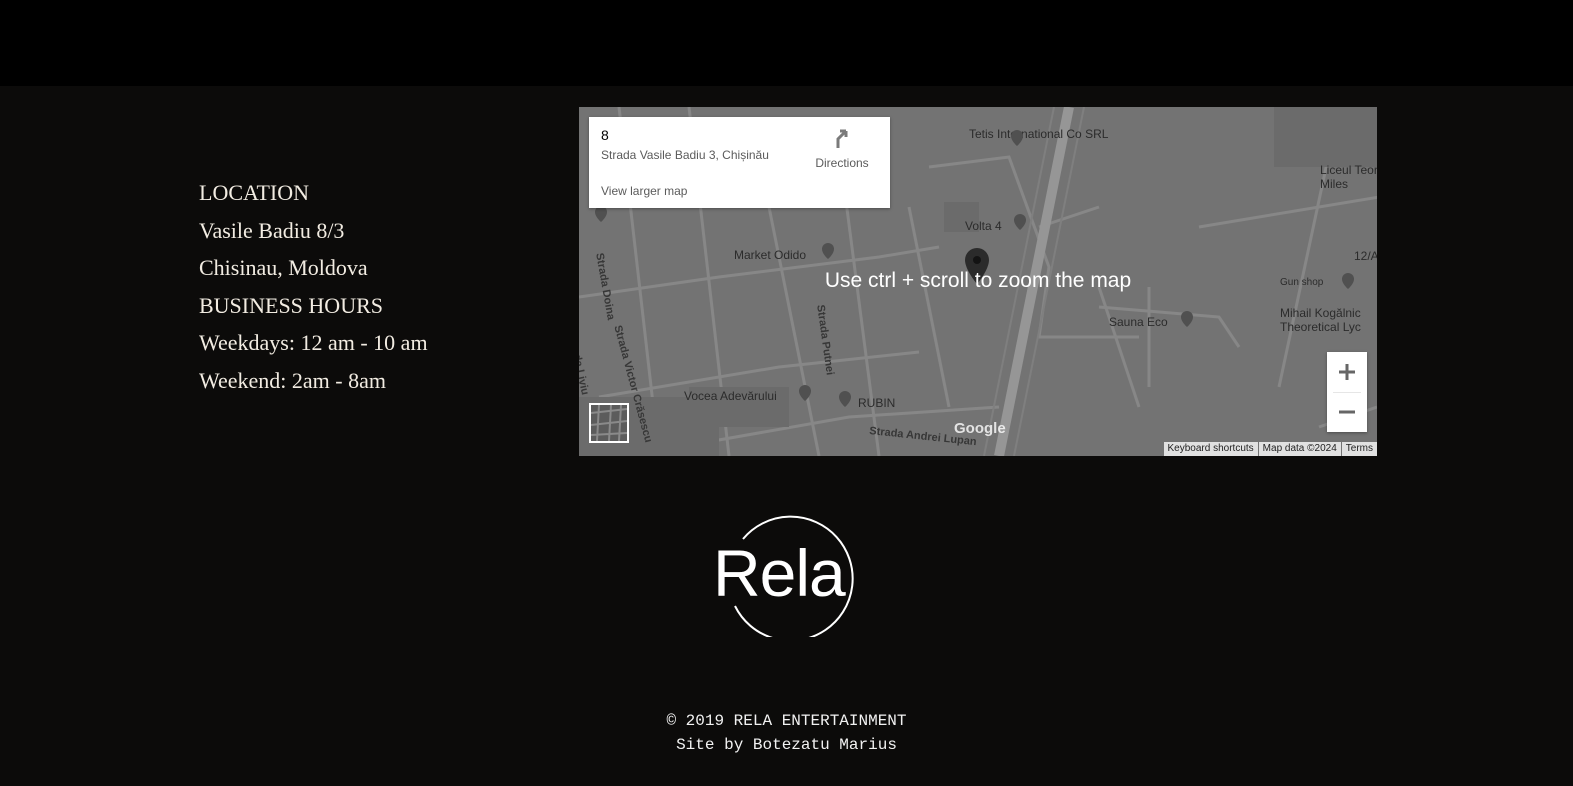  What do you see at coordinates (685, 155) in the screenshot?
I see `place-address: Strada Vasile Badiu 3, Chișinău` at bounding box center [685, 155].